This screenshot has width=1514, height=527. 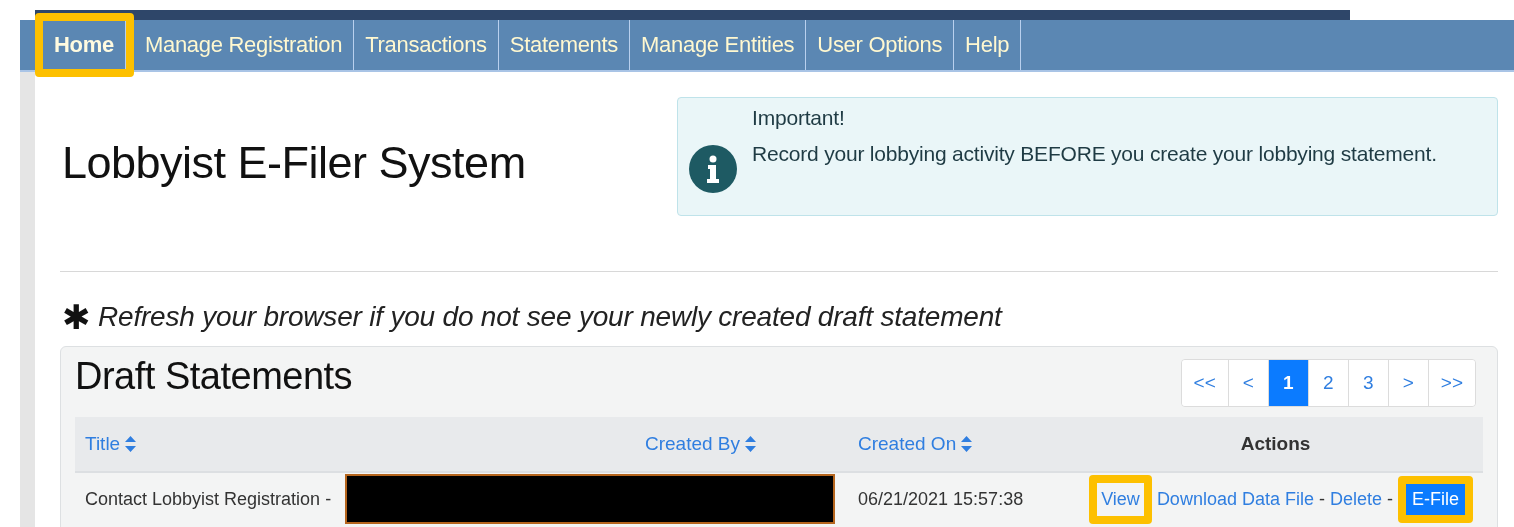 What do you see at coordinates (1368, 383) in the screenshot?
I see `page-button: 3` at bounding box center [1368, 383].